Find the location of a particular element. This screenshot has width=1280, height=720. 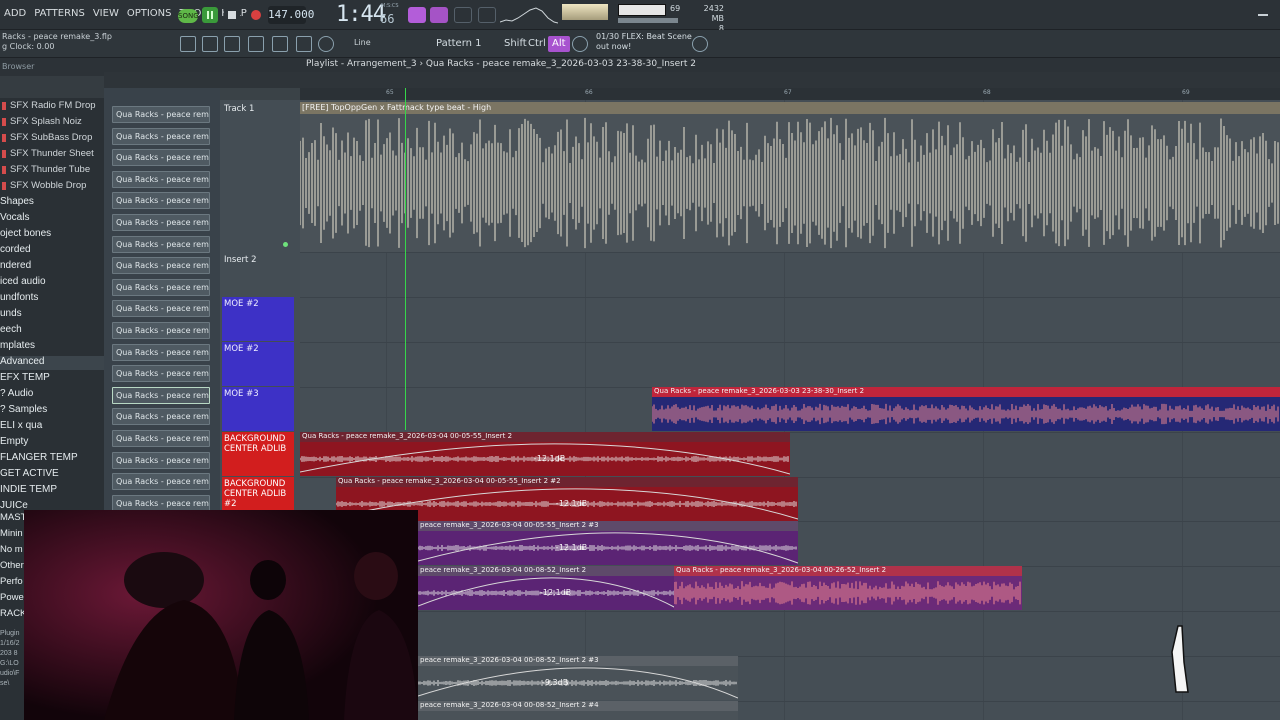

browser-item: Other is located at coordinates (12, 565).